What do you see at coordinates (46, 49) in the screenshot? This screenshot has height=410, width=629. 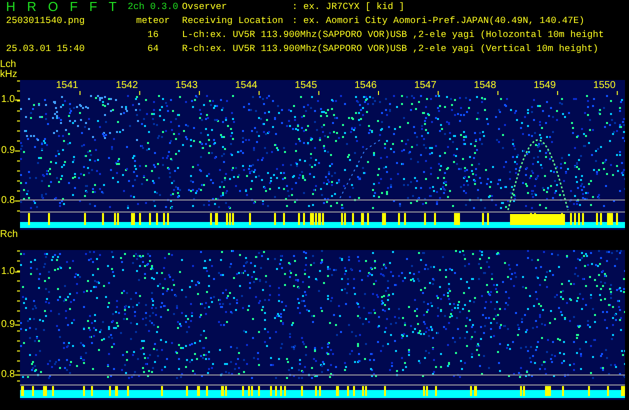 I see `timestamp-text: 25.03.01 15:40` at bounding box center [46, 49].